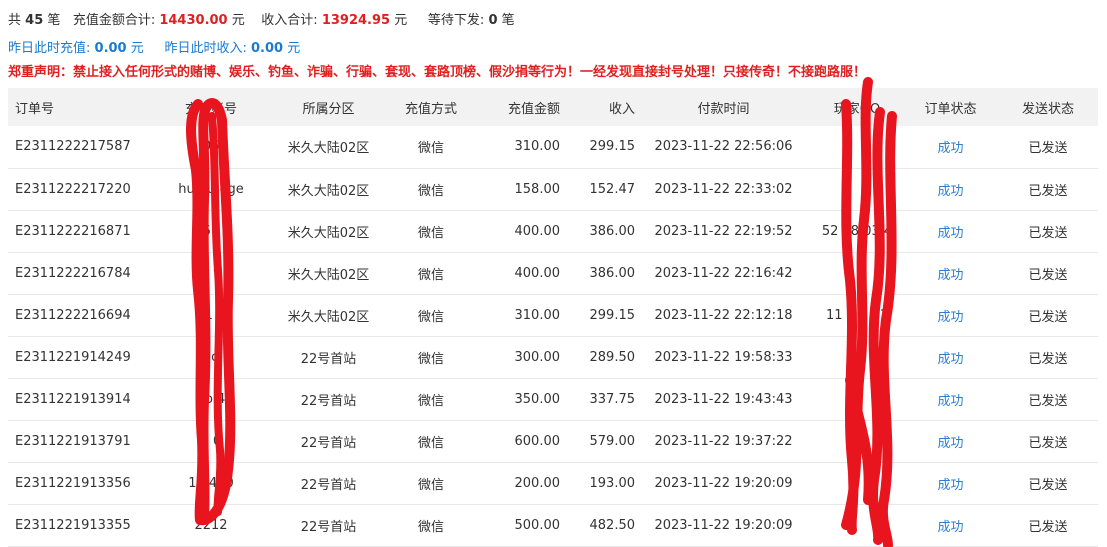 The image size is (1107, 547). I want to click on cell-account: 06, so click(211, 147).